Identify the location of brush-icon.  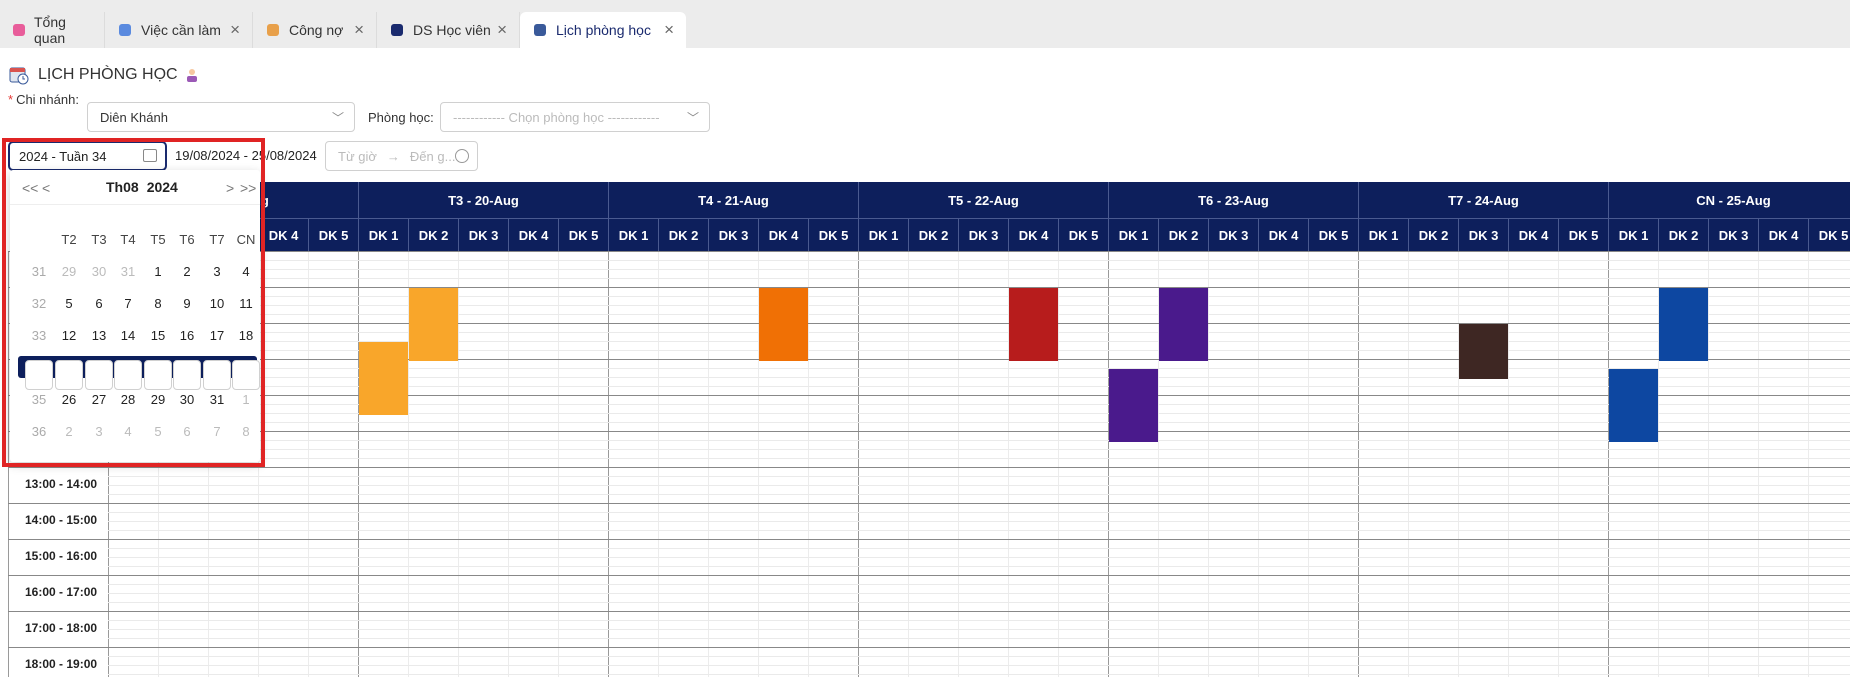
(125, 30).